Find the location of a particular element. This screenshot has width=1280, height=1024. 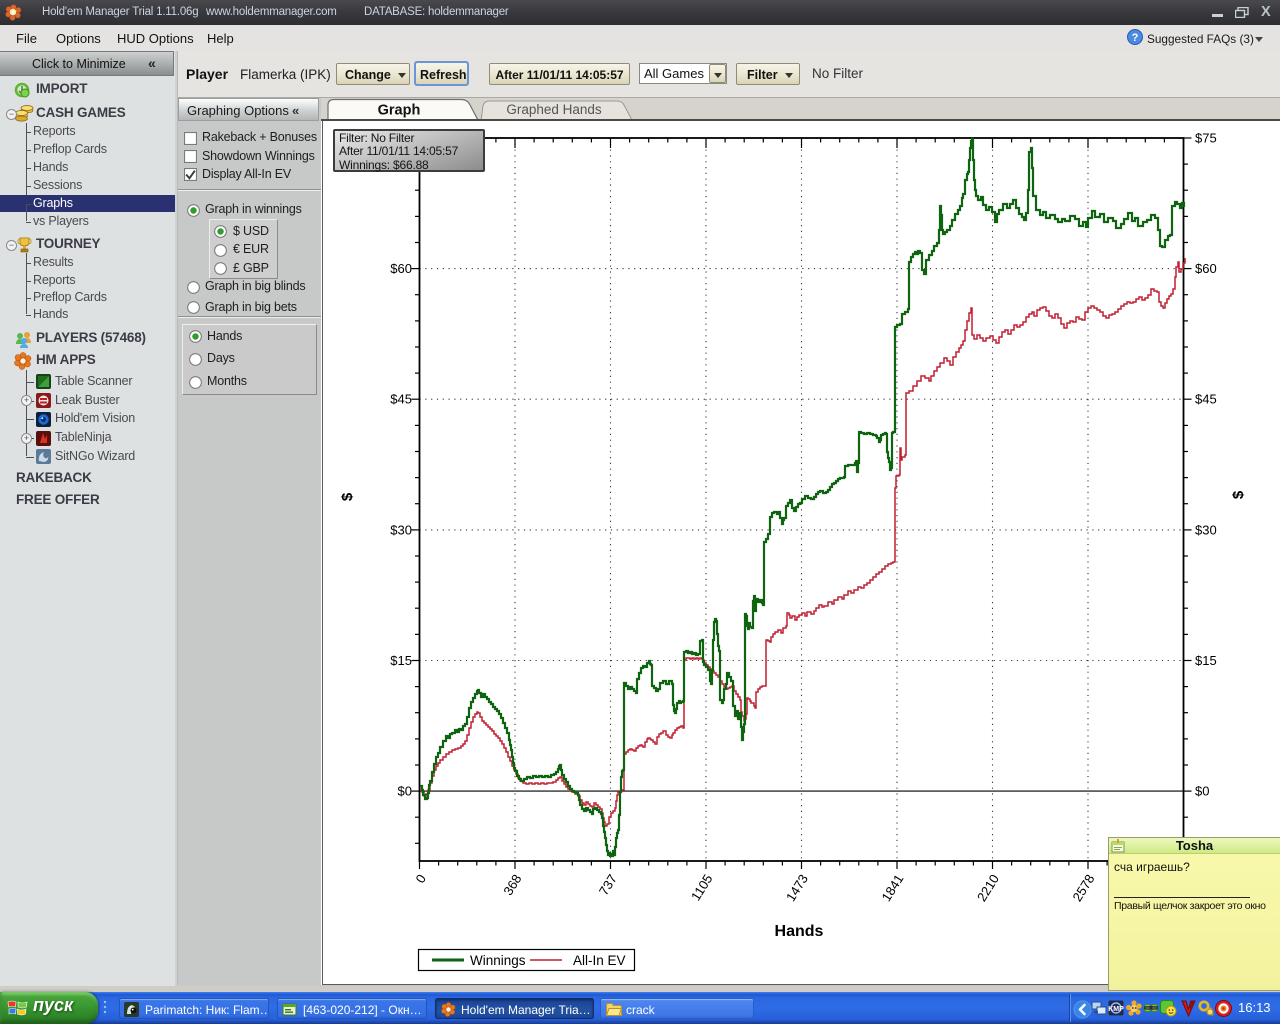

svg-text: Winnings is located at coordinates (498, 960).